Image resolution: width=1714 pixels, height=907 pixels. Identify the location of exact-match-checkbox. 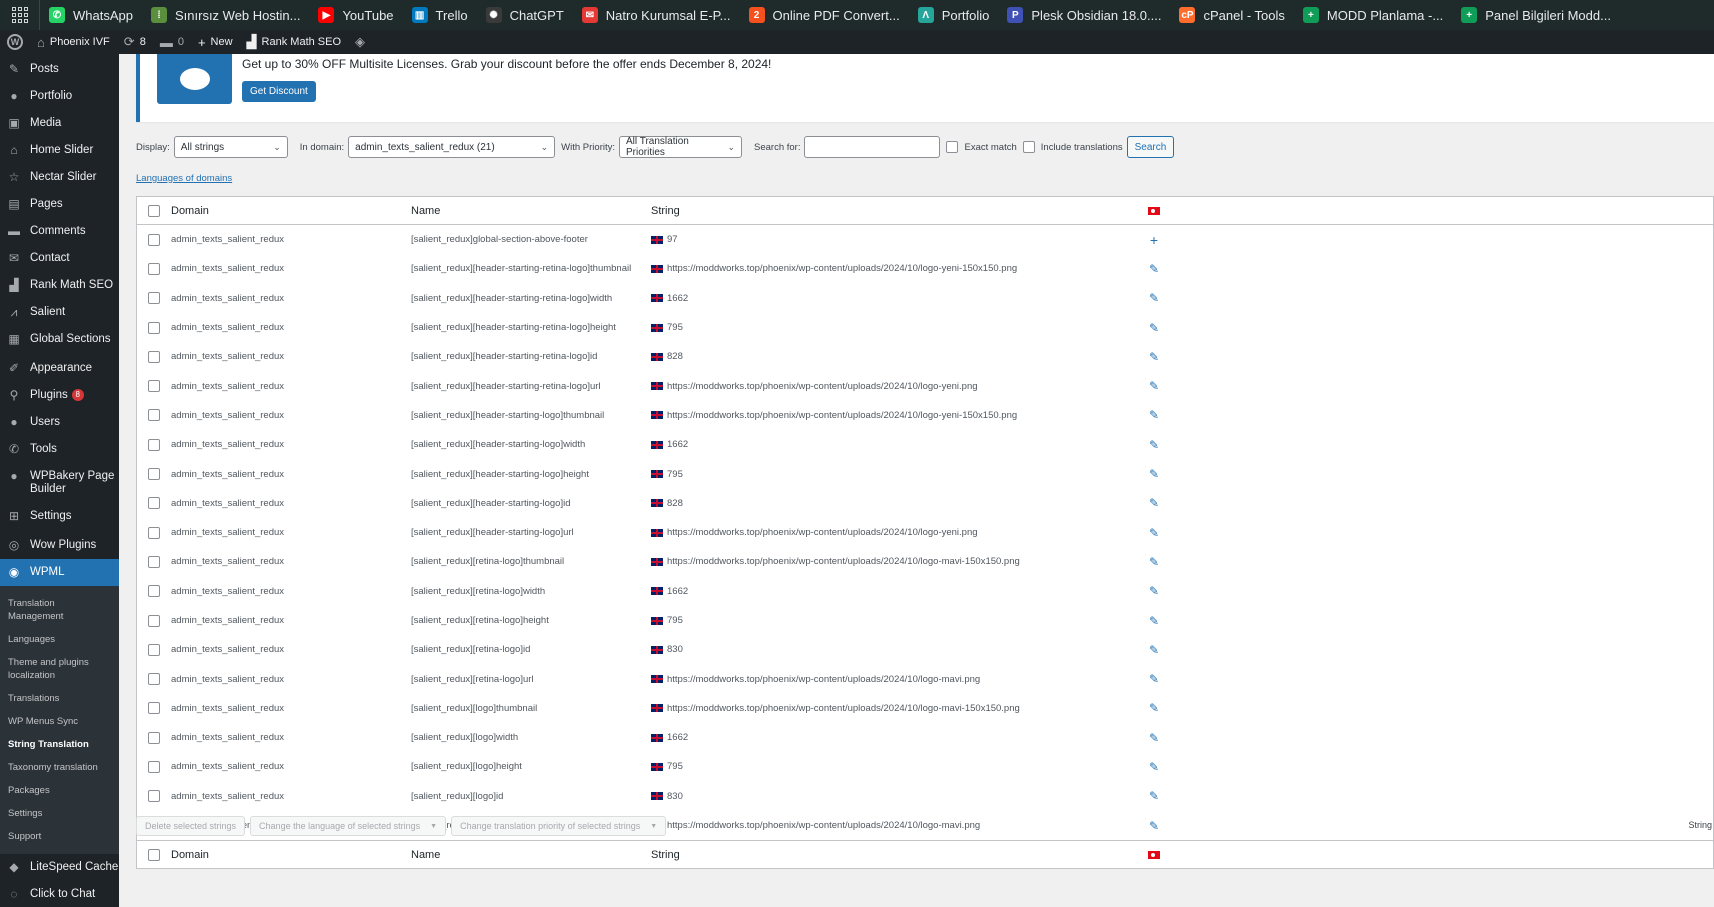
(952, 147).